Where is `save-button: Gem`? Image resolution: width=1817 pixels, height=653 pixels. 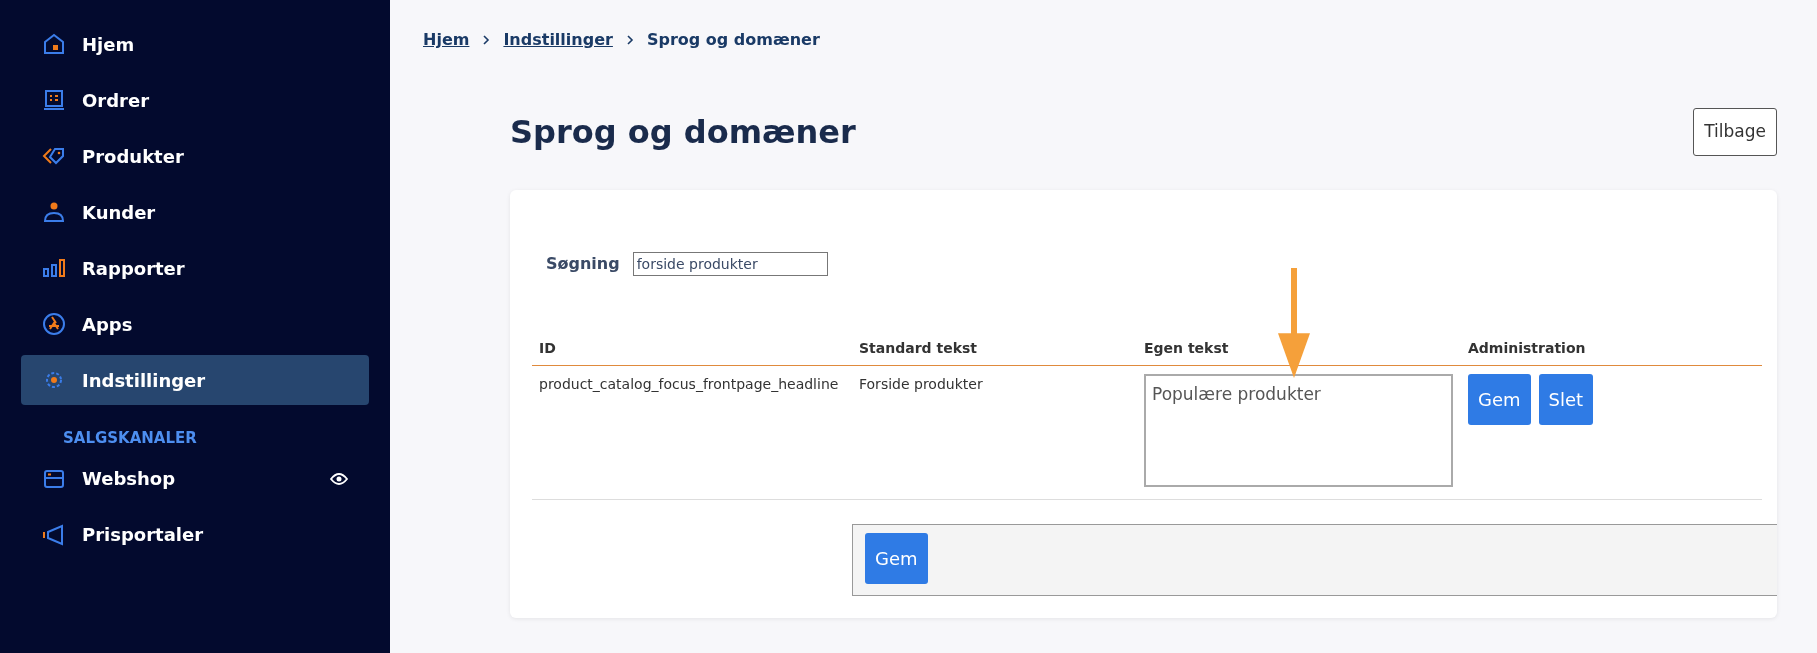 save-button: Gem is located at coordinates (896, 558).